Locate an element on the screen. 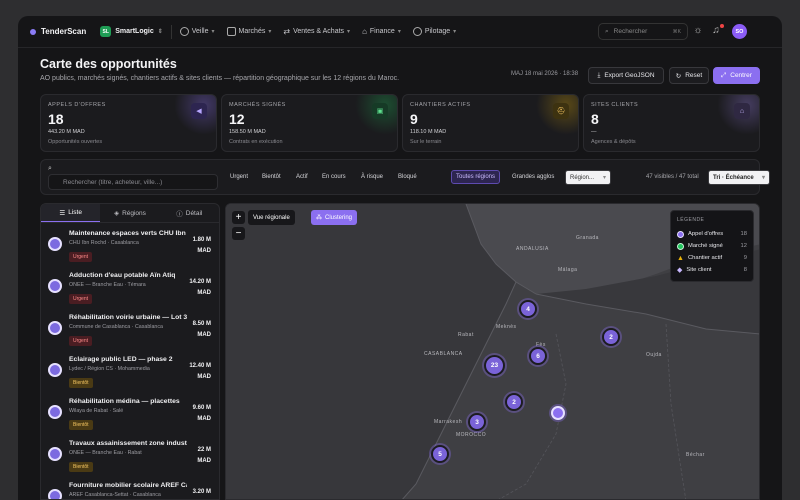 The image size is (800, 500). map-cluster: 6 is located at coordinates (538, 356).